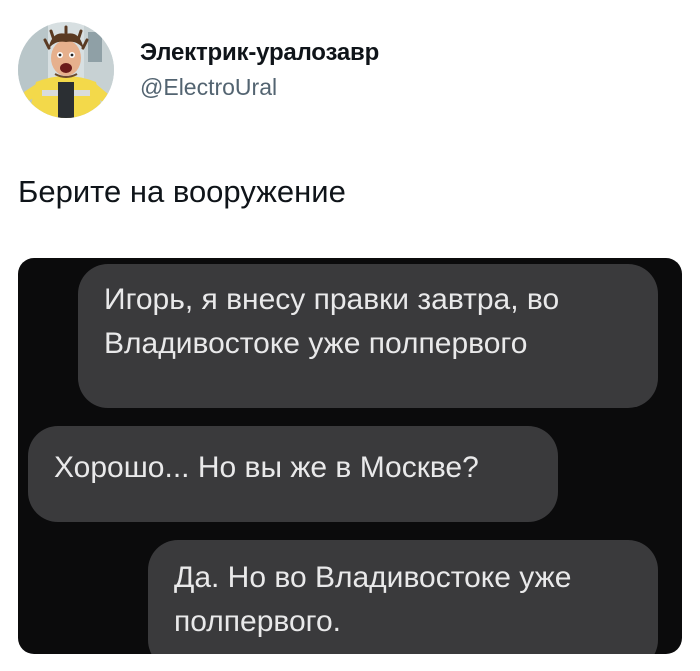 The image size is (700, 671). I want to click on message-text-line: полпервого., so click(257, 621).